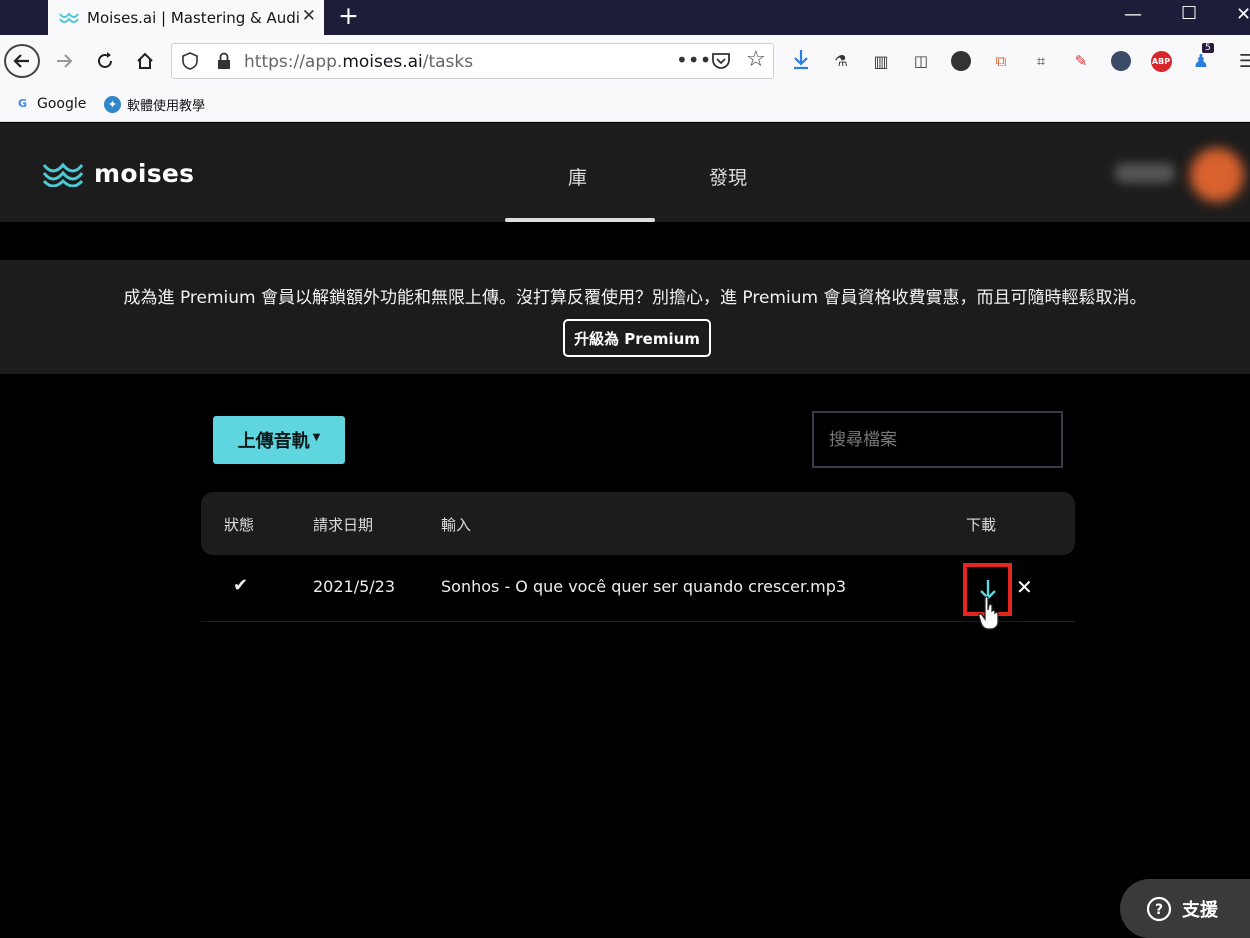  Describe the element at coordinates (881, 61) in the screenshot. I see `library-icon: ▥` at that location.